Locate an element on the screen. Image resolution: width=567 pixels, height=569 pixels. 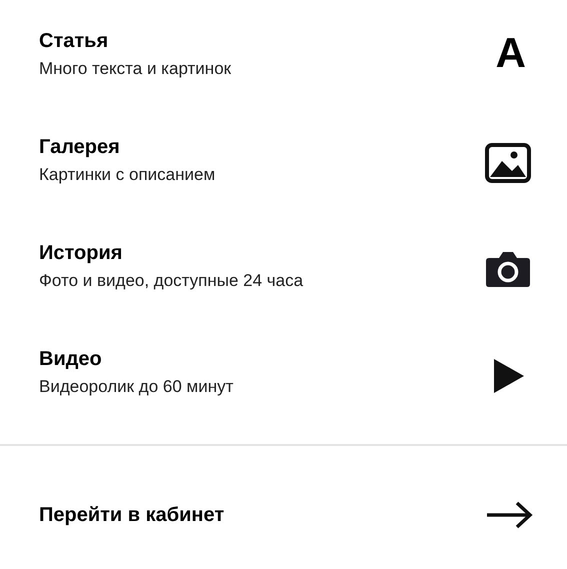
item-title: Галерея is located at coordinates (127, 147).